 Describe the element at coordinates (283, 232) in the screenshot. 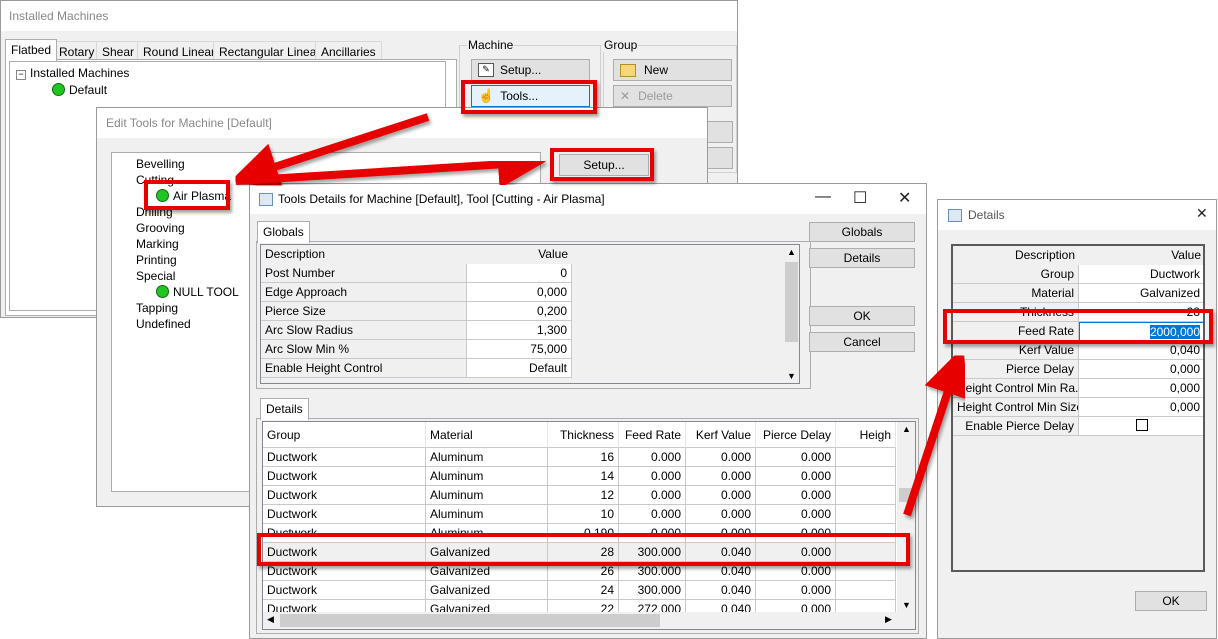

I see `tab-globals: Globals` at that location.